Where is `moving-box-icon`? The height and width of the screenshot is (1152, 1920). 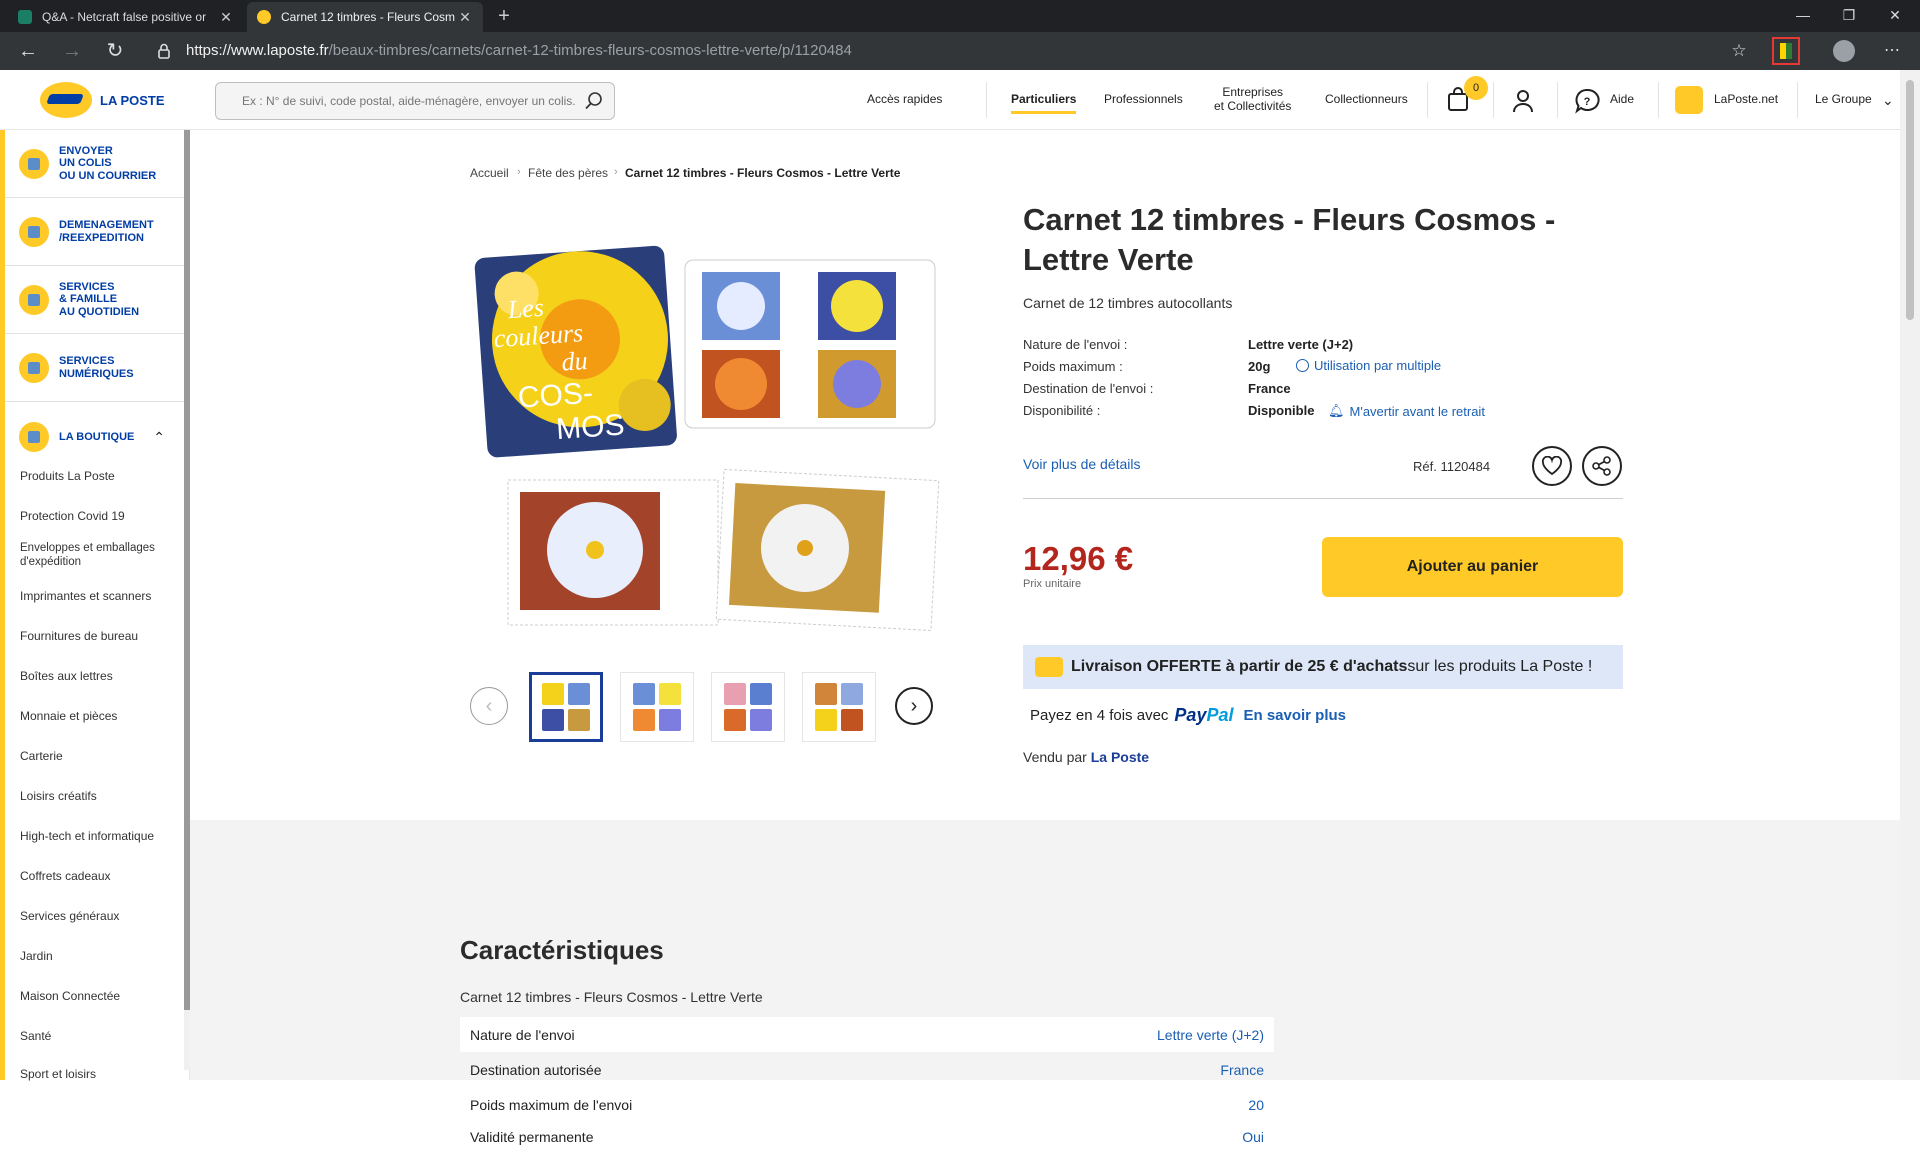
moving-box-icon is located at coordinates (34, 231).